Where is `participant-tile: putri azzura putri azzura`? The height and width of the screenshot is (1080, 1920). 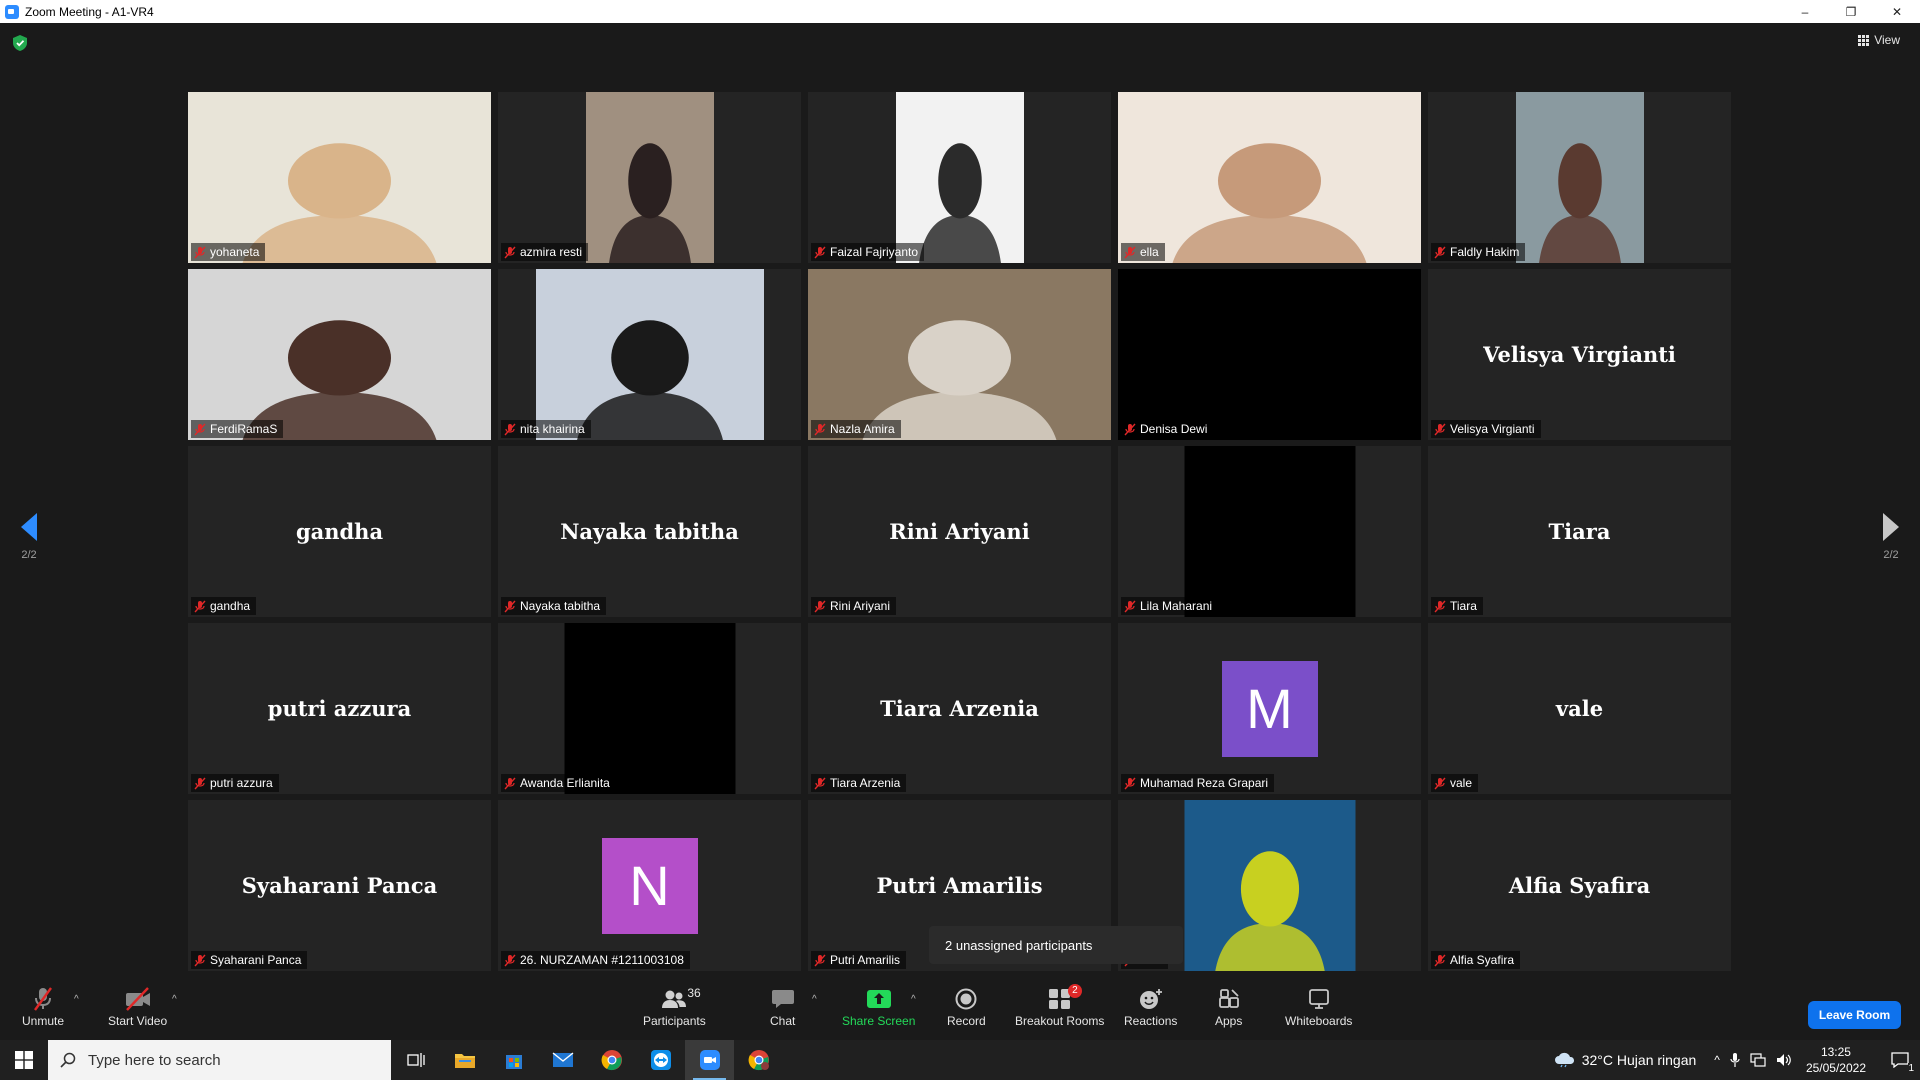 participant-tile: putri azzura putri azzura is located at coordinates (339, 708).